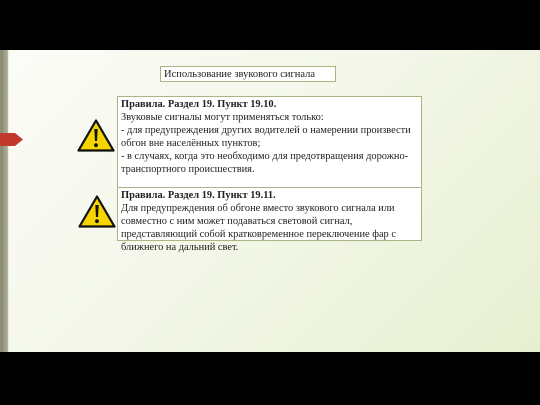 Image resolution: width=540 pixels, height=405 pixels. What do you see at coordinates (248, 74) in the screenshot?
I see `slide-title: Использование звукового сигнала` at bounding box center [248, 74].